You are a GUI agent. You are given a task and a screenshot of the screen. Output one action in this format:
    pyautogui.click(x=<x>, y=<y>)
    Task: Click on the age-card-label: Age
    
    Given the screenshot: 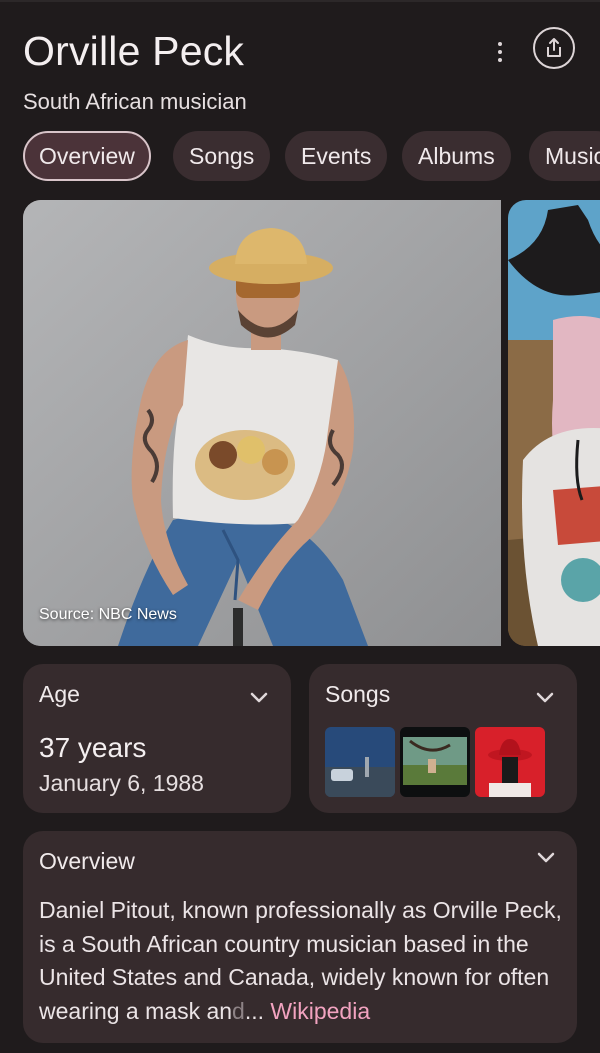 What is the action you would take?
    pyautogui.click(x=59, y=694)
    